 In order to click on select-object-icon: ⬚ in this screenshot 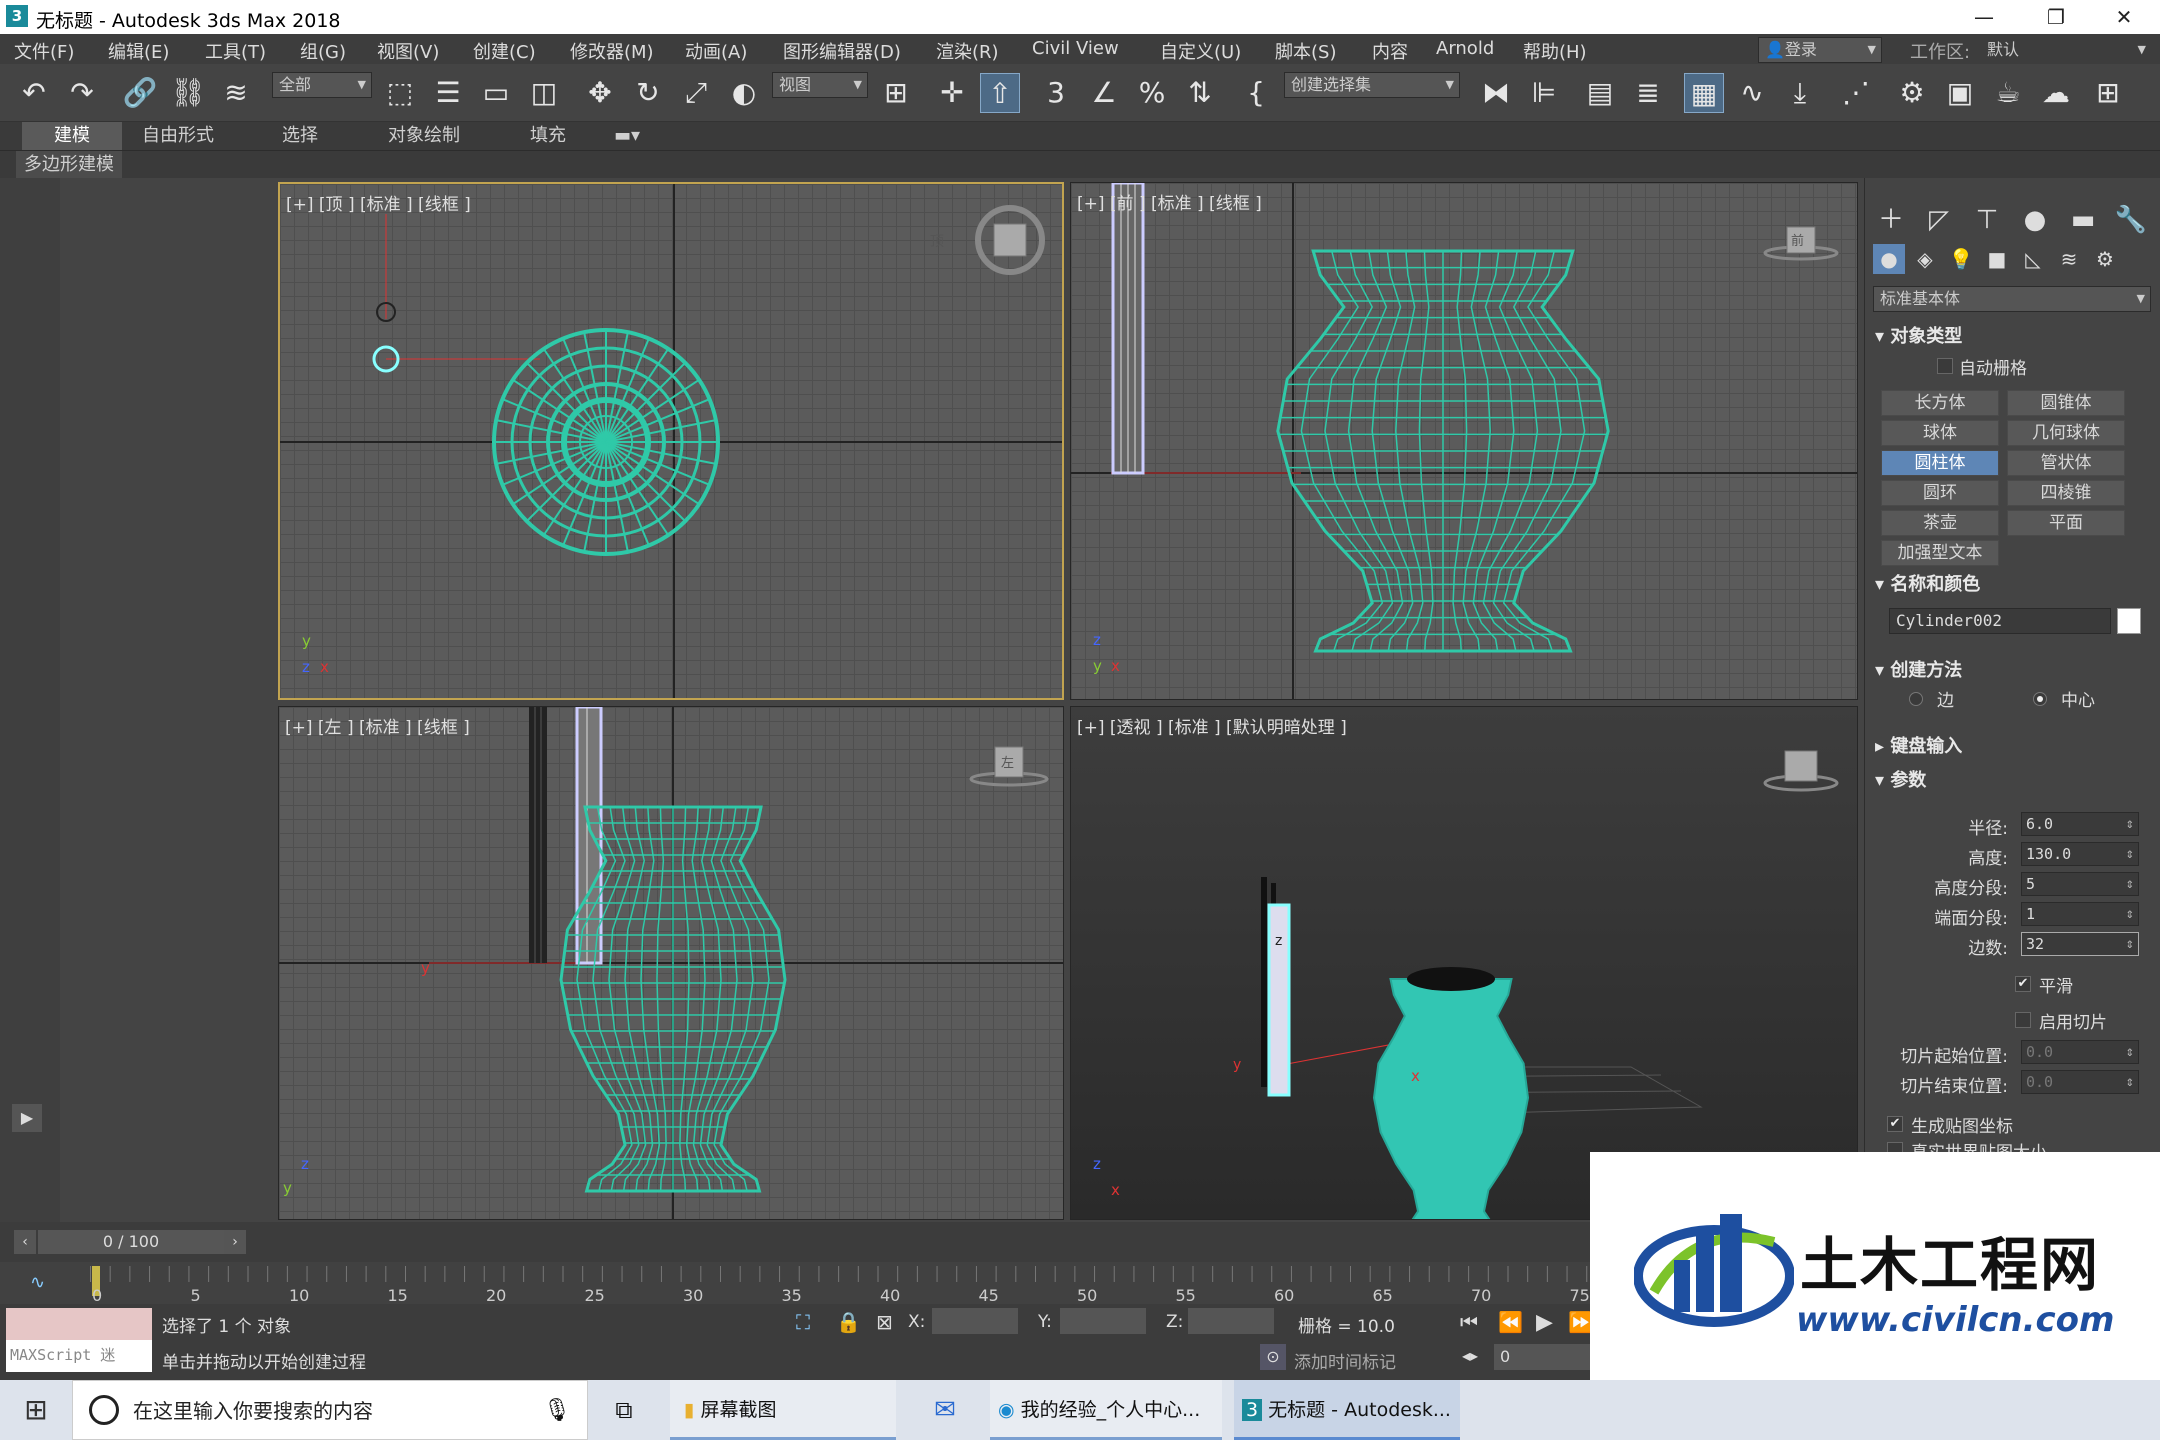, I will do `click(400, 93)`.